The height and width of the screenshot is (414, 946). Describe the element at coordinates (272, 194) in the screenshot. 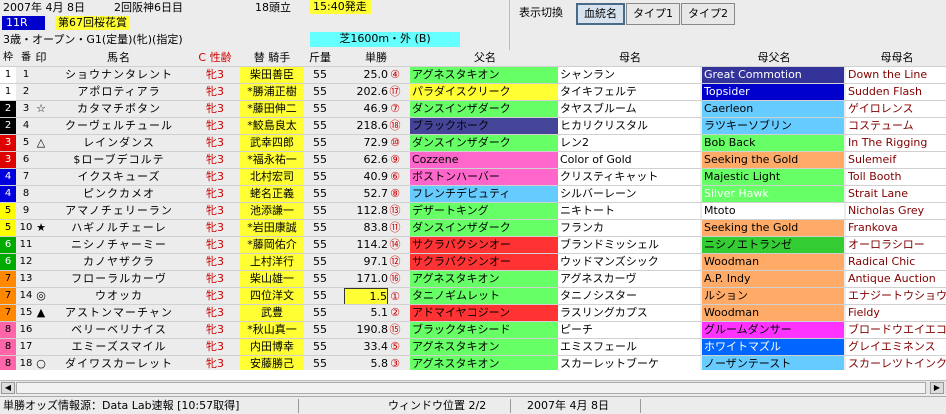

I see `jockey-name: 蛯名正義` at that location.